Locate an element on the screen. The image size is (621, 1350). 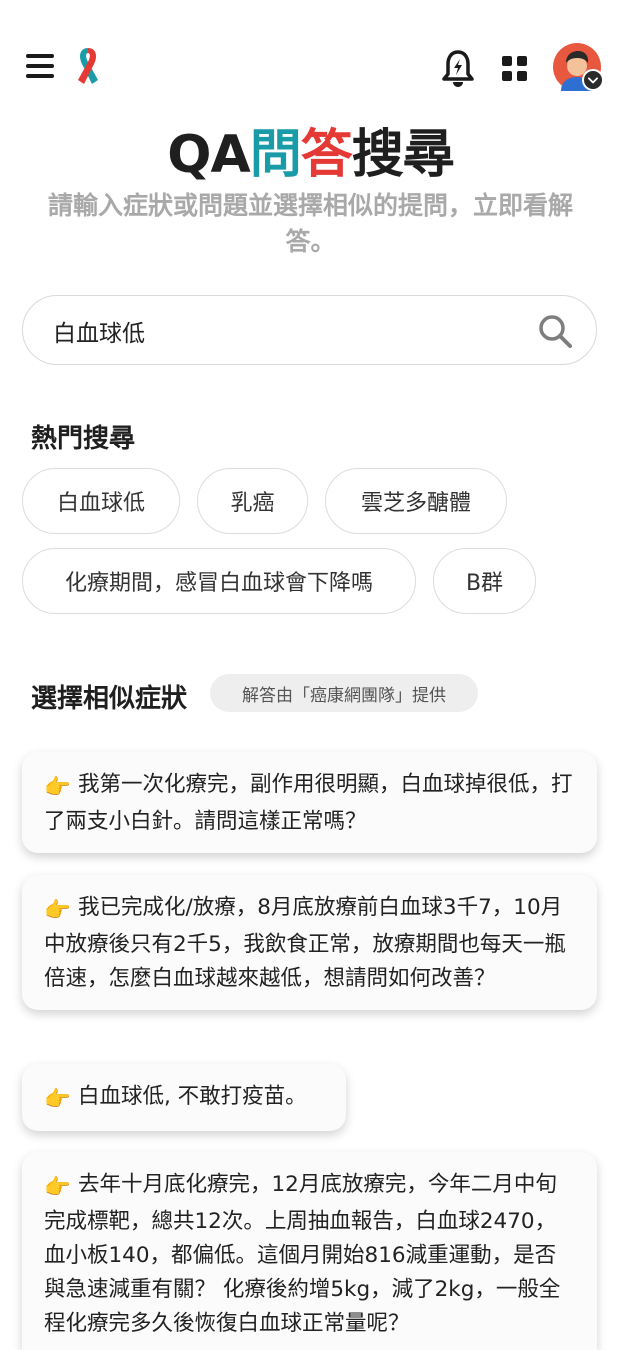
popular-chip: 化療期間，感冒白血球會下降嗎 is located at coordinates (219, 581).